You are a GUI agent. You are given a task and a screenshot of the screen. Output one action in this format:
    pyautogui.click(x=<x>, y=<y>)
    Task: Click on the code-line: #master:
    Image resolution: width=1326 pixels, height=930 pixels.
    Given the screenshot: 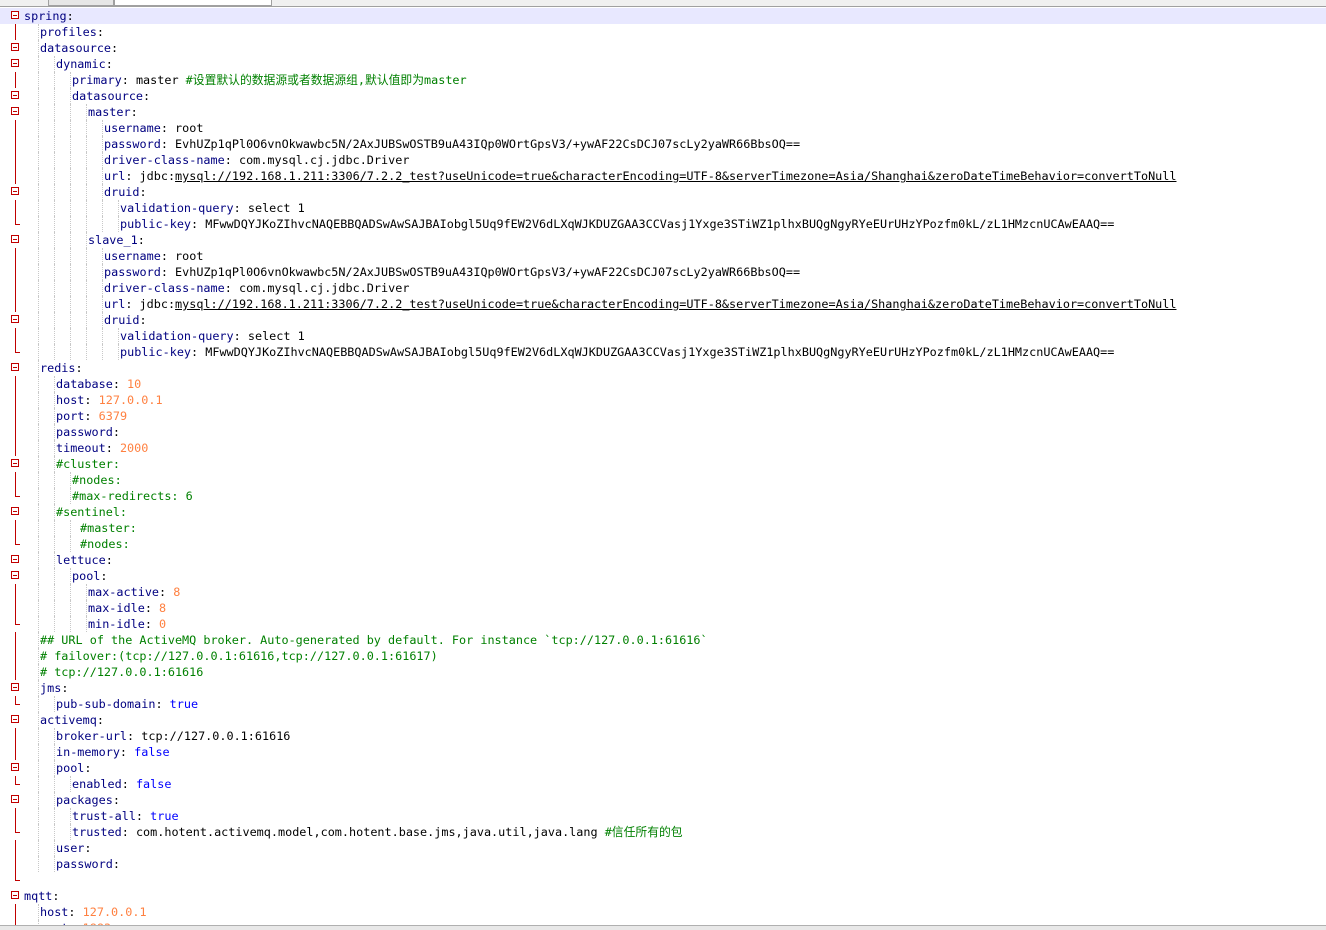 What is the action you would take?
    pyautogui.click(x=663, y=528)
    